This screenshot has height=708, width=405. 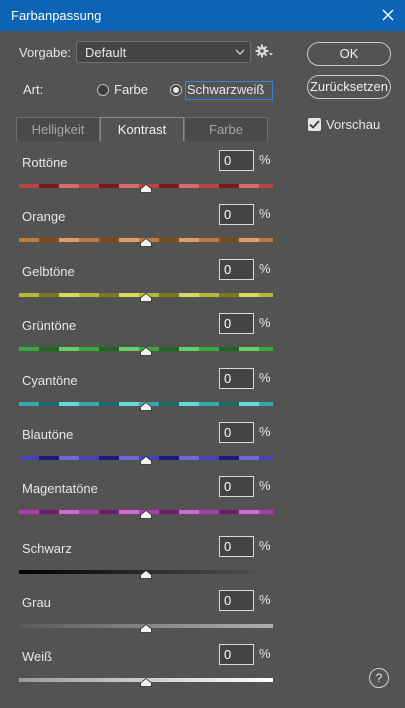 I want to click on tab-brightness: Helligkeit, so click(x=58, y=129).